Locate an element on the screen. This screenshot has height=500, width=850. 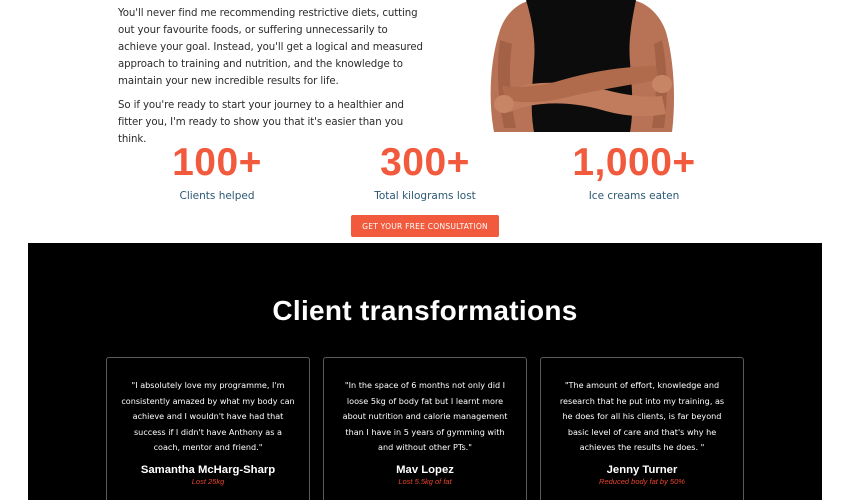
trainer-photo is located at coordinates (582, 66).